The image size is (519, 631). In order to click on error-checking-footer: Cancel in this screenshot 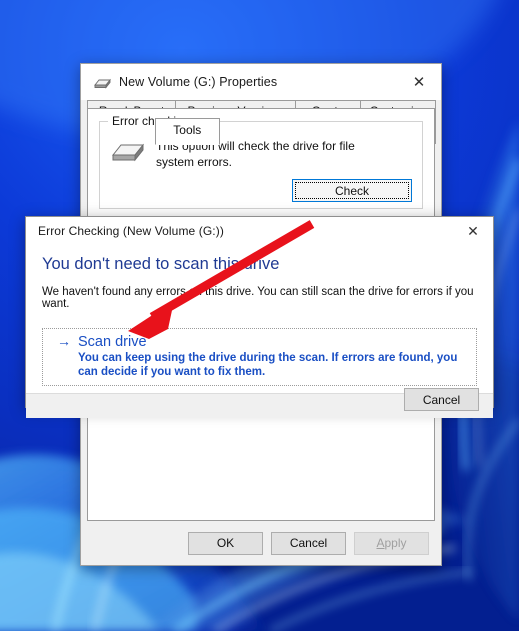, I will do `click(259, 403)`.